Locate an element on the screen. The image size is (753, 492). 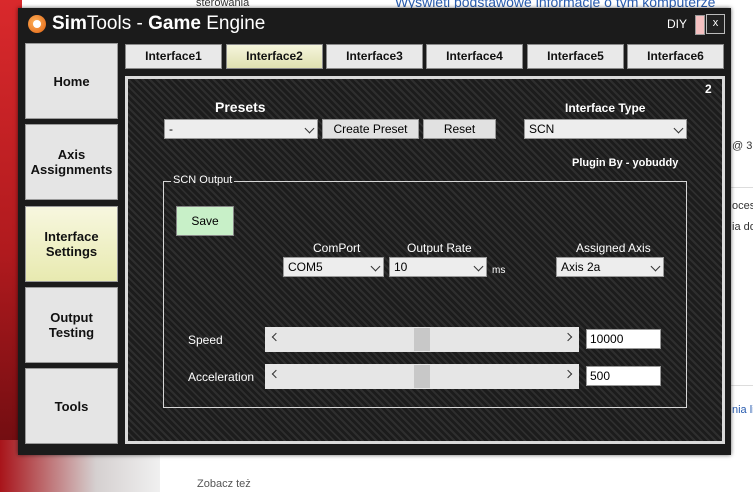
sidebar-item-output-testing: Output Testing is located at coordinates (71, 325).